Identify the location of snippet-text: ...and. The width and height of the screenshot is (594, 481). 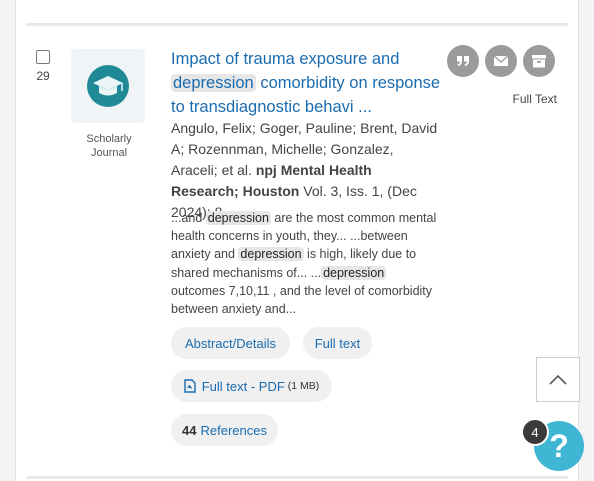
(188, 218).